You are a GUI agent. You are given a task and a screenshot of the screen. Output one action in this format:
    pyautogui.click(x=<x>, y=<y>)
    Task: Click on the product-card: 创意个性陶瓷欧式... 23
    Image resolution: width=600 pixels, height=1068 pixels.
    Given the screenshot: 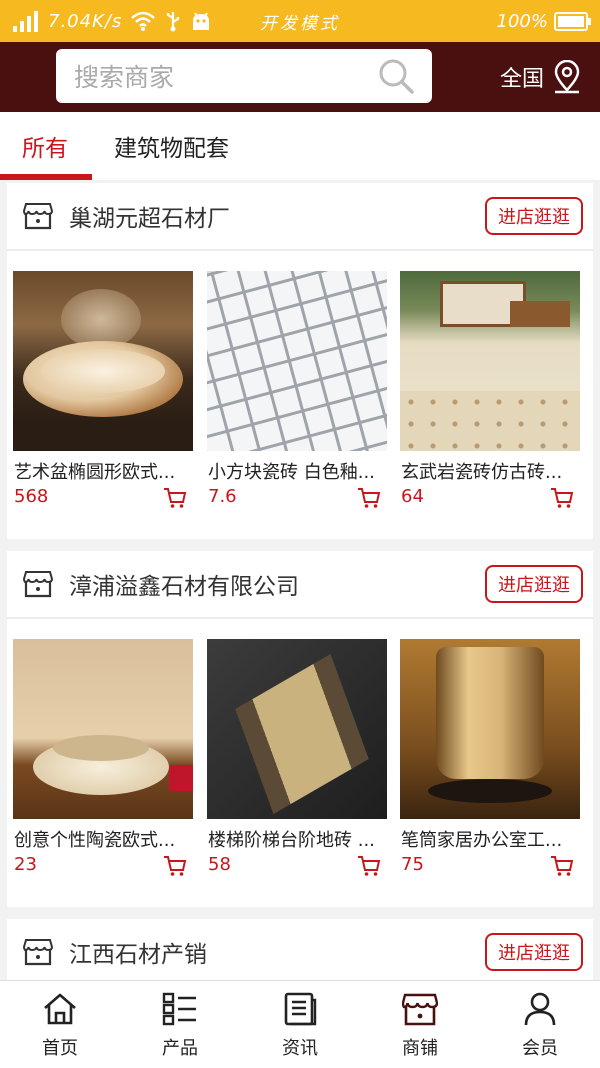 What is the action you would take?
    pyautogui.click(x=103, y=757)
    